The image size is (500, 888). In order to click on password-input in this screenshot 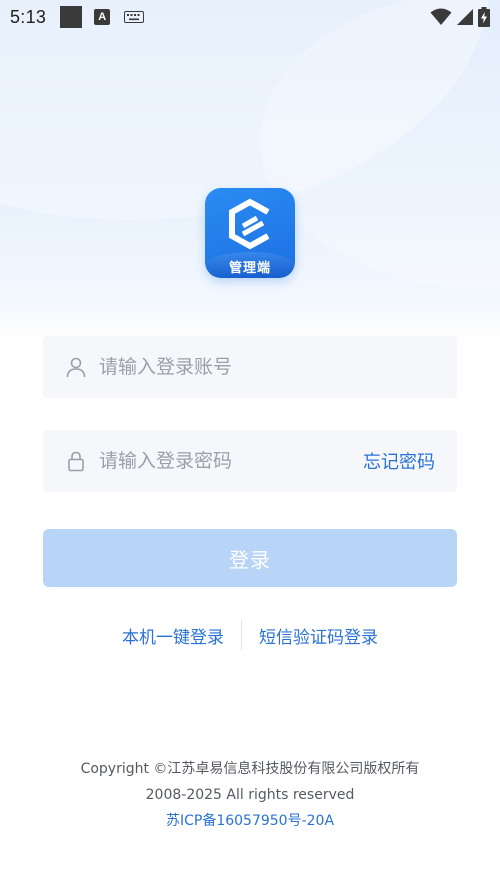, I will do `click(231, 461)`.